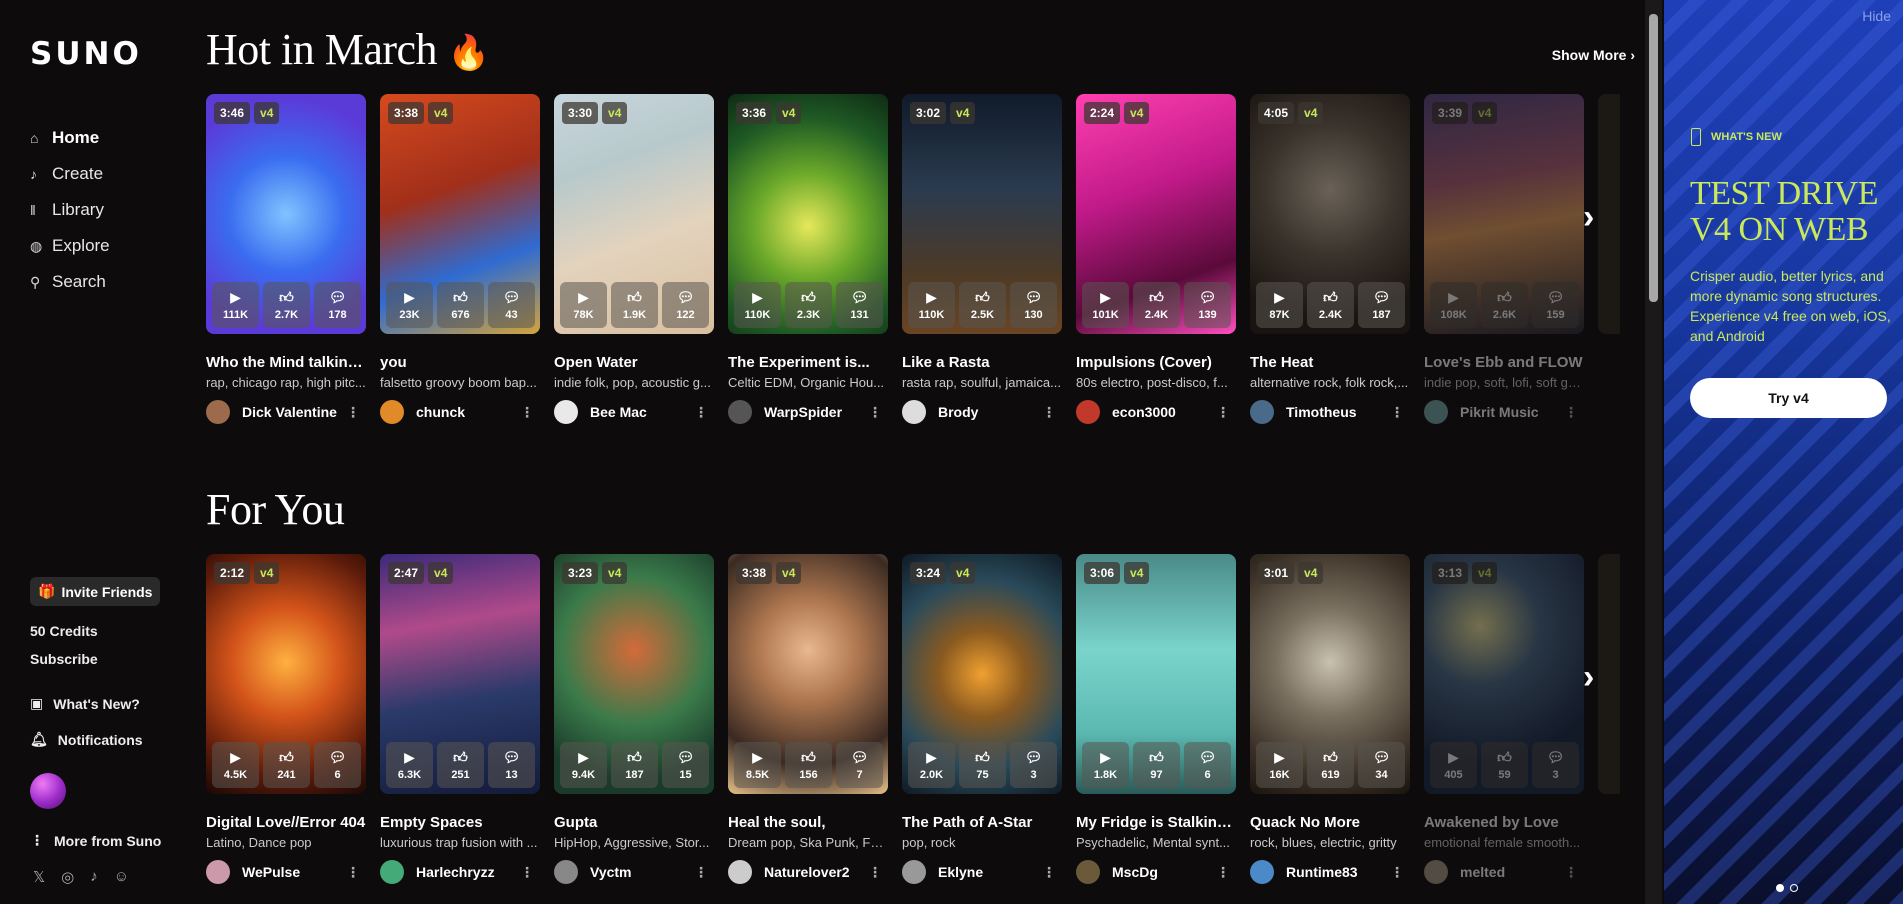 The width and height of the screenshot is (1903, 904). What do you see at coordinates (235, 305) in the screenshot?
I see `play-button: ▶ 111K` at bounding box center [235, 305].